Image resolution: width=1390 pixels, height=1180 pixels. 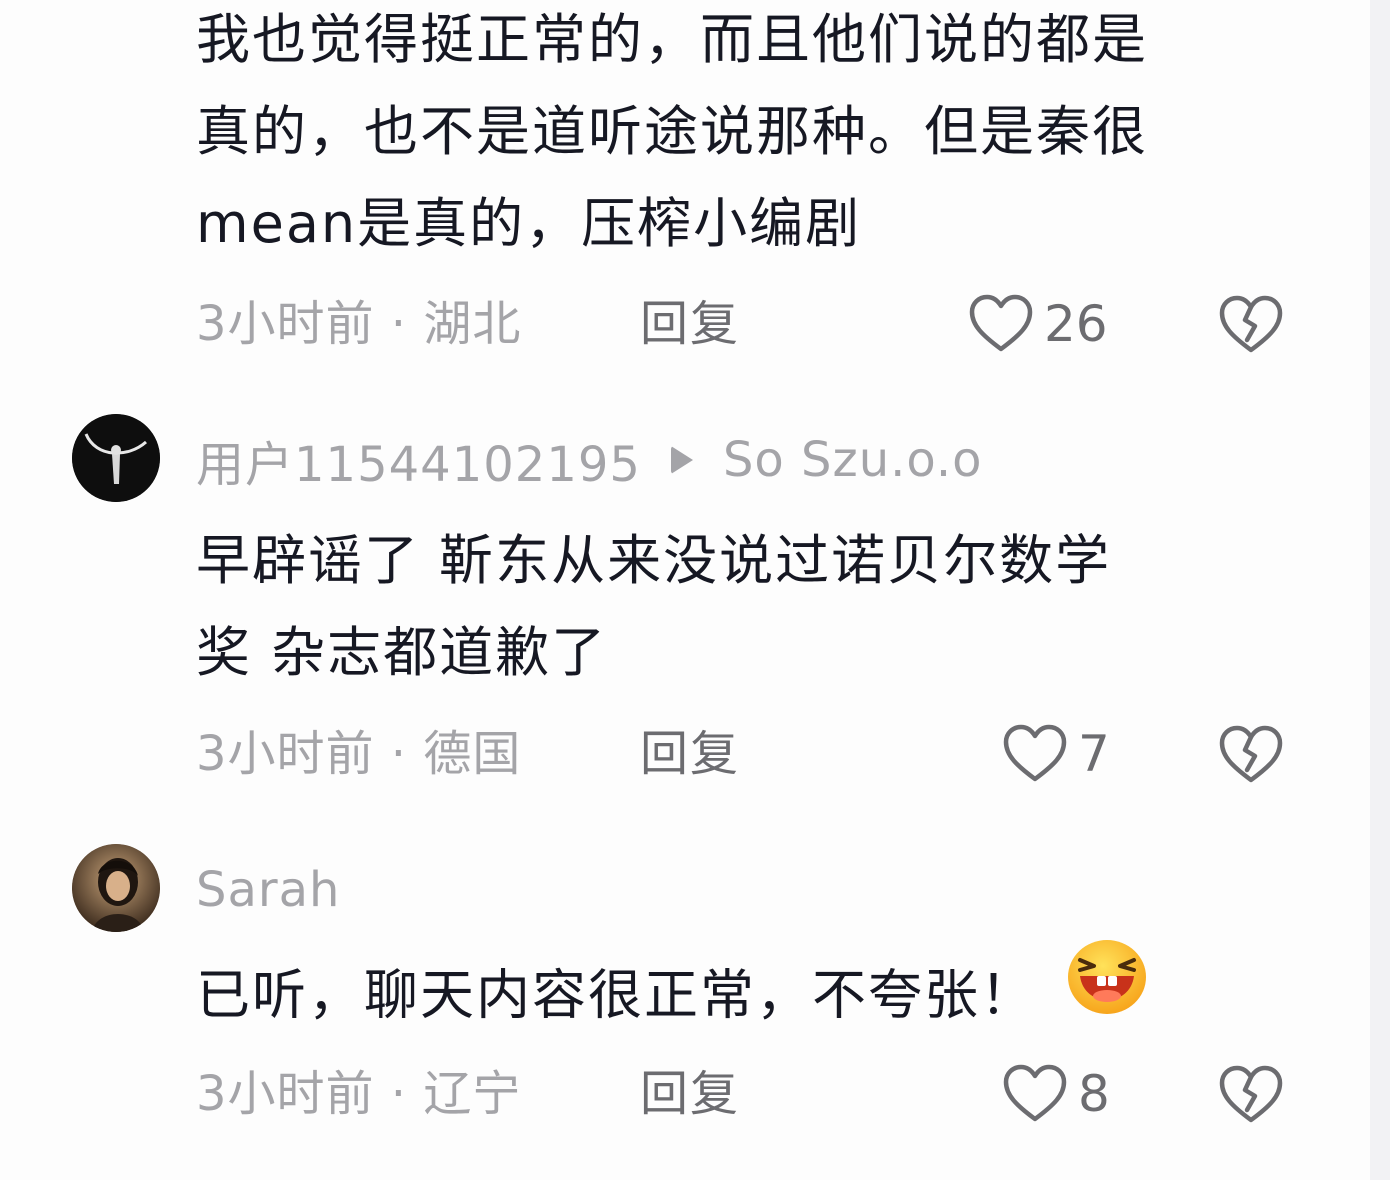 I want to click on like-count: 7, so click(x=1094, y=754).